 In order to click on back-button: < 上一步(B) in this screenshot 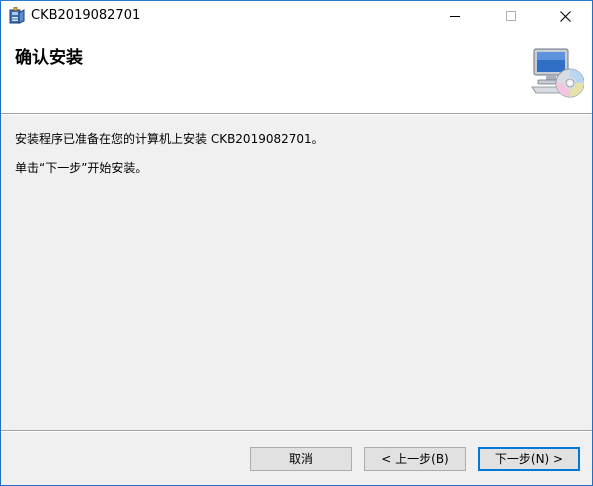, I will do `click(415, 459)`.